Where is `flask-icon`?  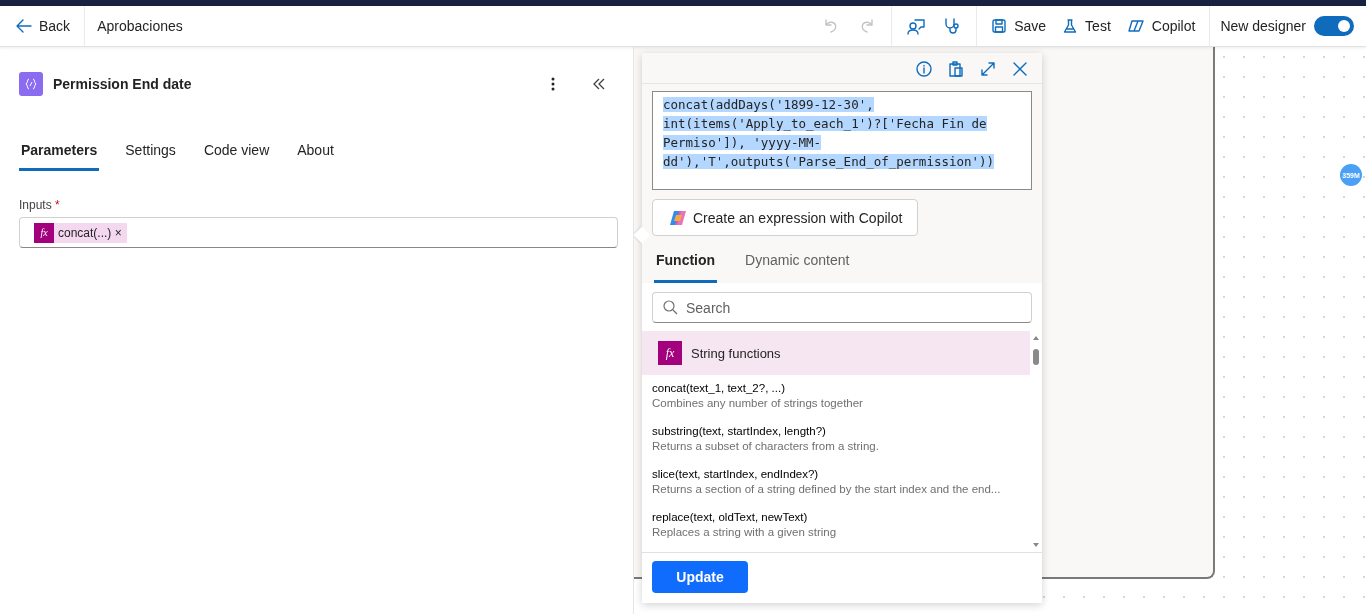 flask-icon is located at coordinates (1070, 26).